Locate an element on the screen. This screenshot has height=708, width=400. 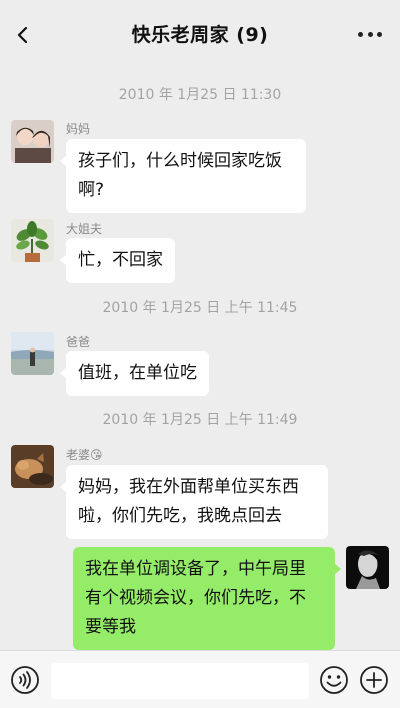
message-line: 有个视频会议，你们先吃，不 is located at coordinates (195, 598).